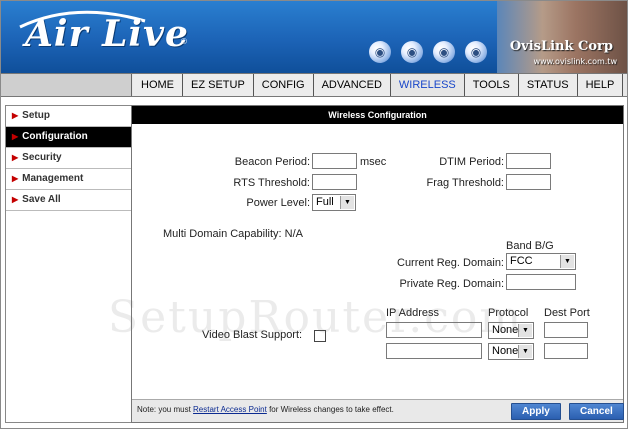  Describe the element at coordinates (42, 157) in the screenshot. I see `sidebar-item-label: Security` at that location.